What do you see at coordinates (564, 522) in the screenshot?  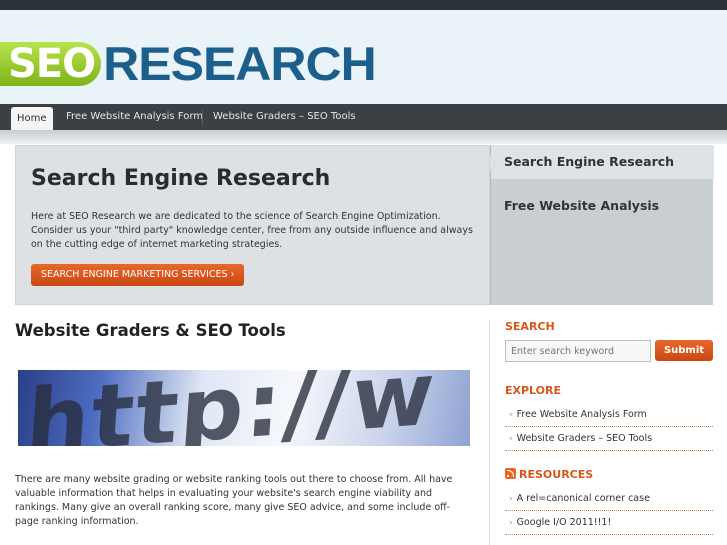 I see `resource-item-label: Google I/O 2011!!1!` at bounding box center [564, 522].